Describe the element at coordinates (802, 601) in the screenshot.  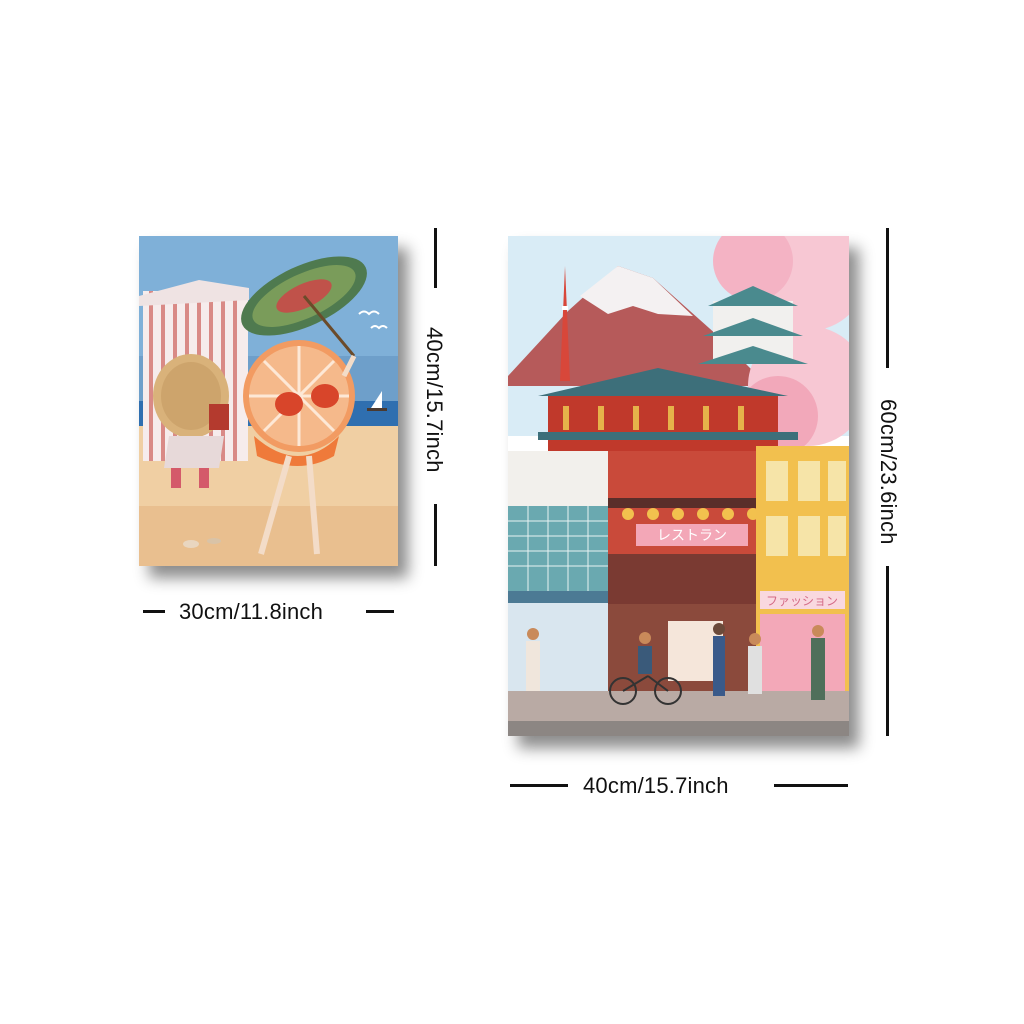
I see `fashion-sign-text: ファッション` at that location.